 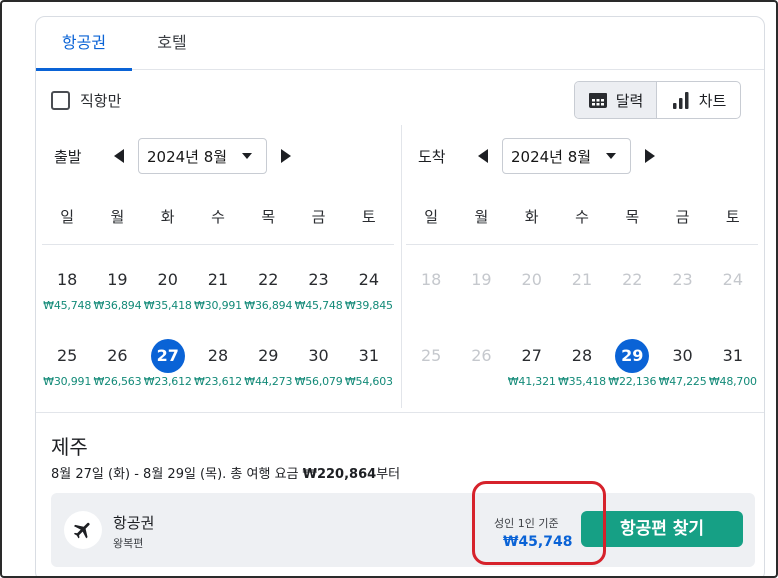 I want to click on arrival-week-row: 18 19 20 21 22 23 24, so click(x=582, y=295).